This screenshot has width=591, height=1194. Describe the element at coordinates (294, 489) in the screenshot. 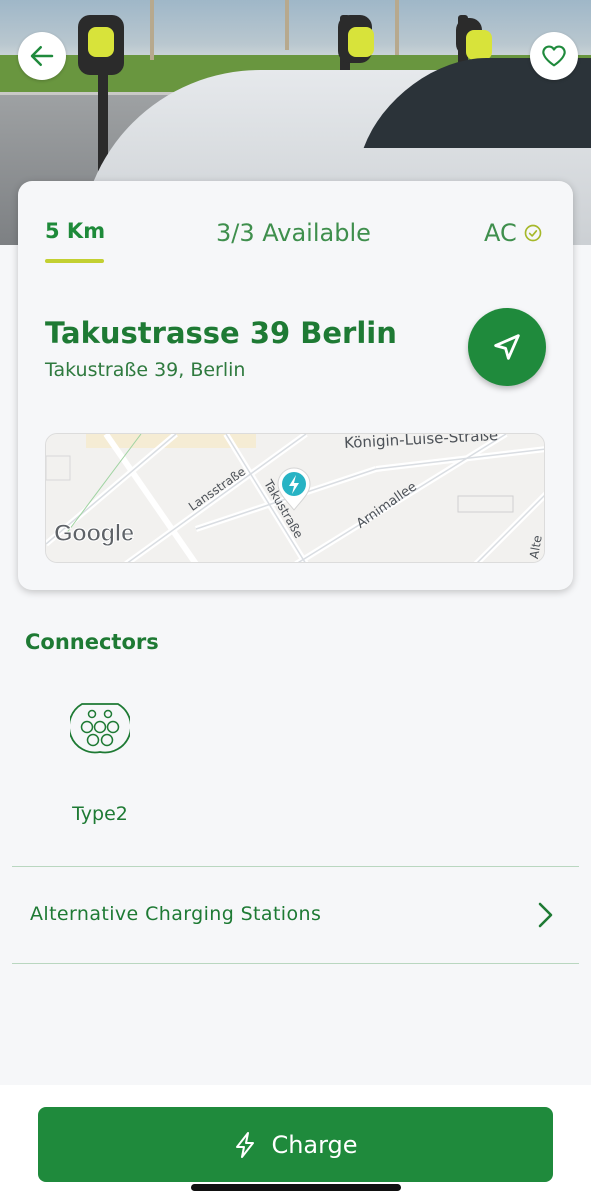

I see `charging-pin-icon` at that location.